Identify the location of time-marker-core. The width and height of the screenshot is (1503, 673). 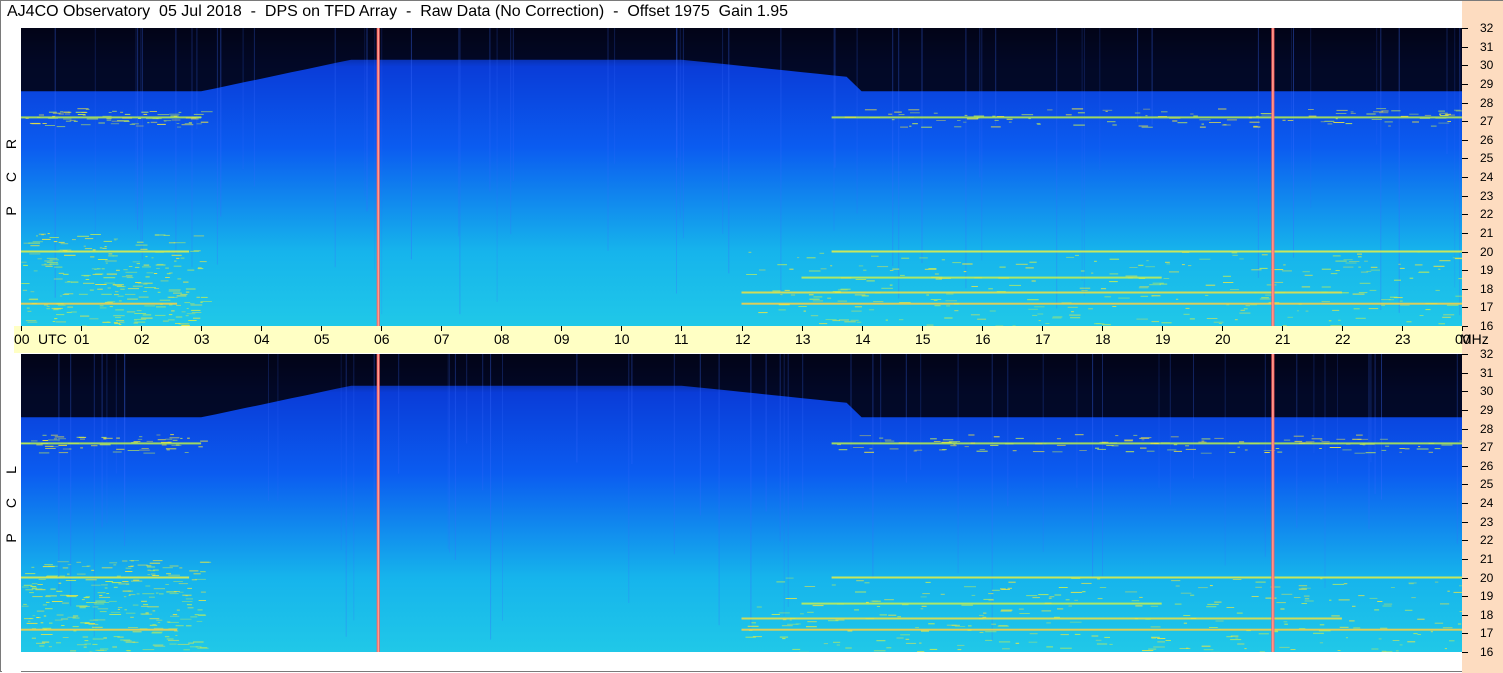
(1272, 503).